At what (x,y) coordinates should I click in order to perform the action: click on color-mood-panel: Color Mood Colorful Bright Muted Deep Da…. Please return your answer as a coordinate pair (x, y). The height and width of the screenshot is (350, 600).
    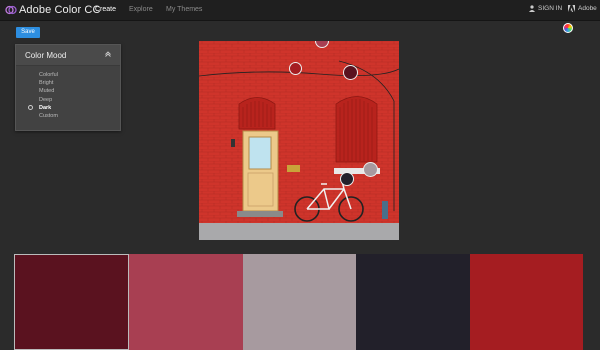
    Looking at the image, I should click on (68, 87).